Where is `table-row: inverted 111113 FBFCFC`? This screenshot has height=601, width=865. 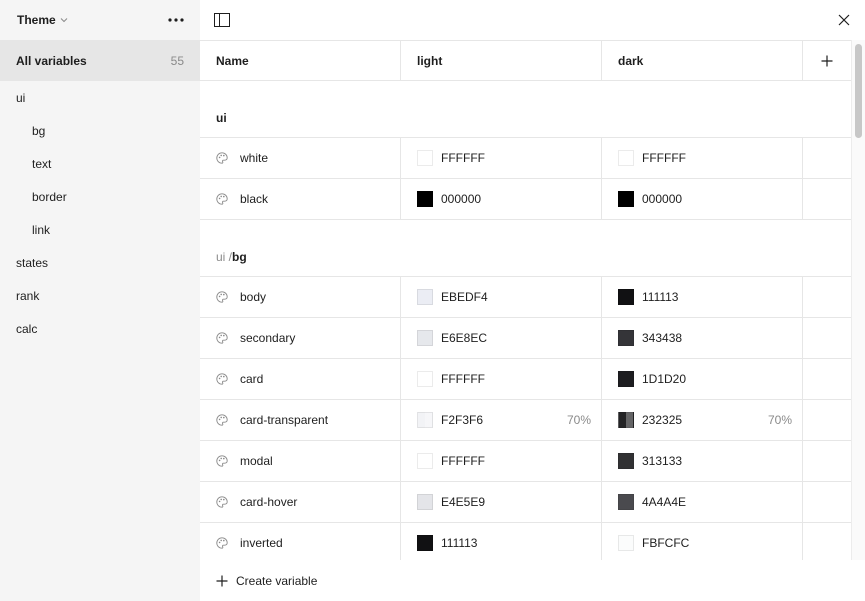 table-row: inverted 111113 FBFCFC is located at coordinates (525, 541).